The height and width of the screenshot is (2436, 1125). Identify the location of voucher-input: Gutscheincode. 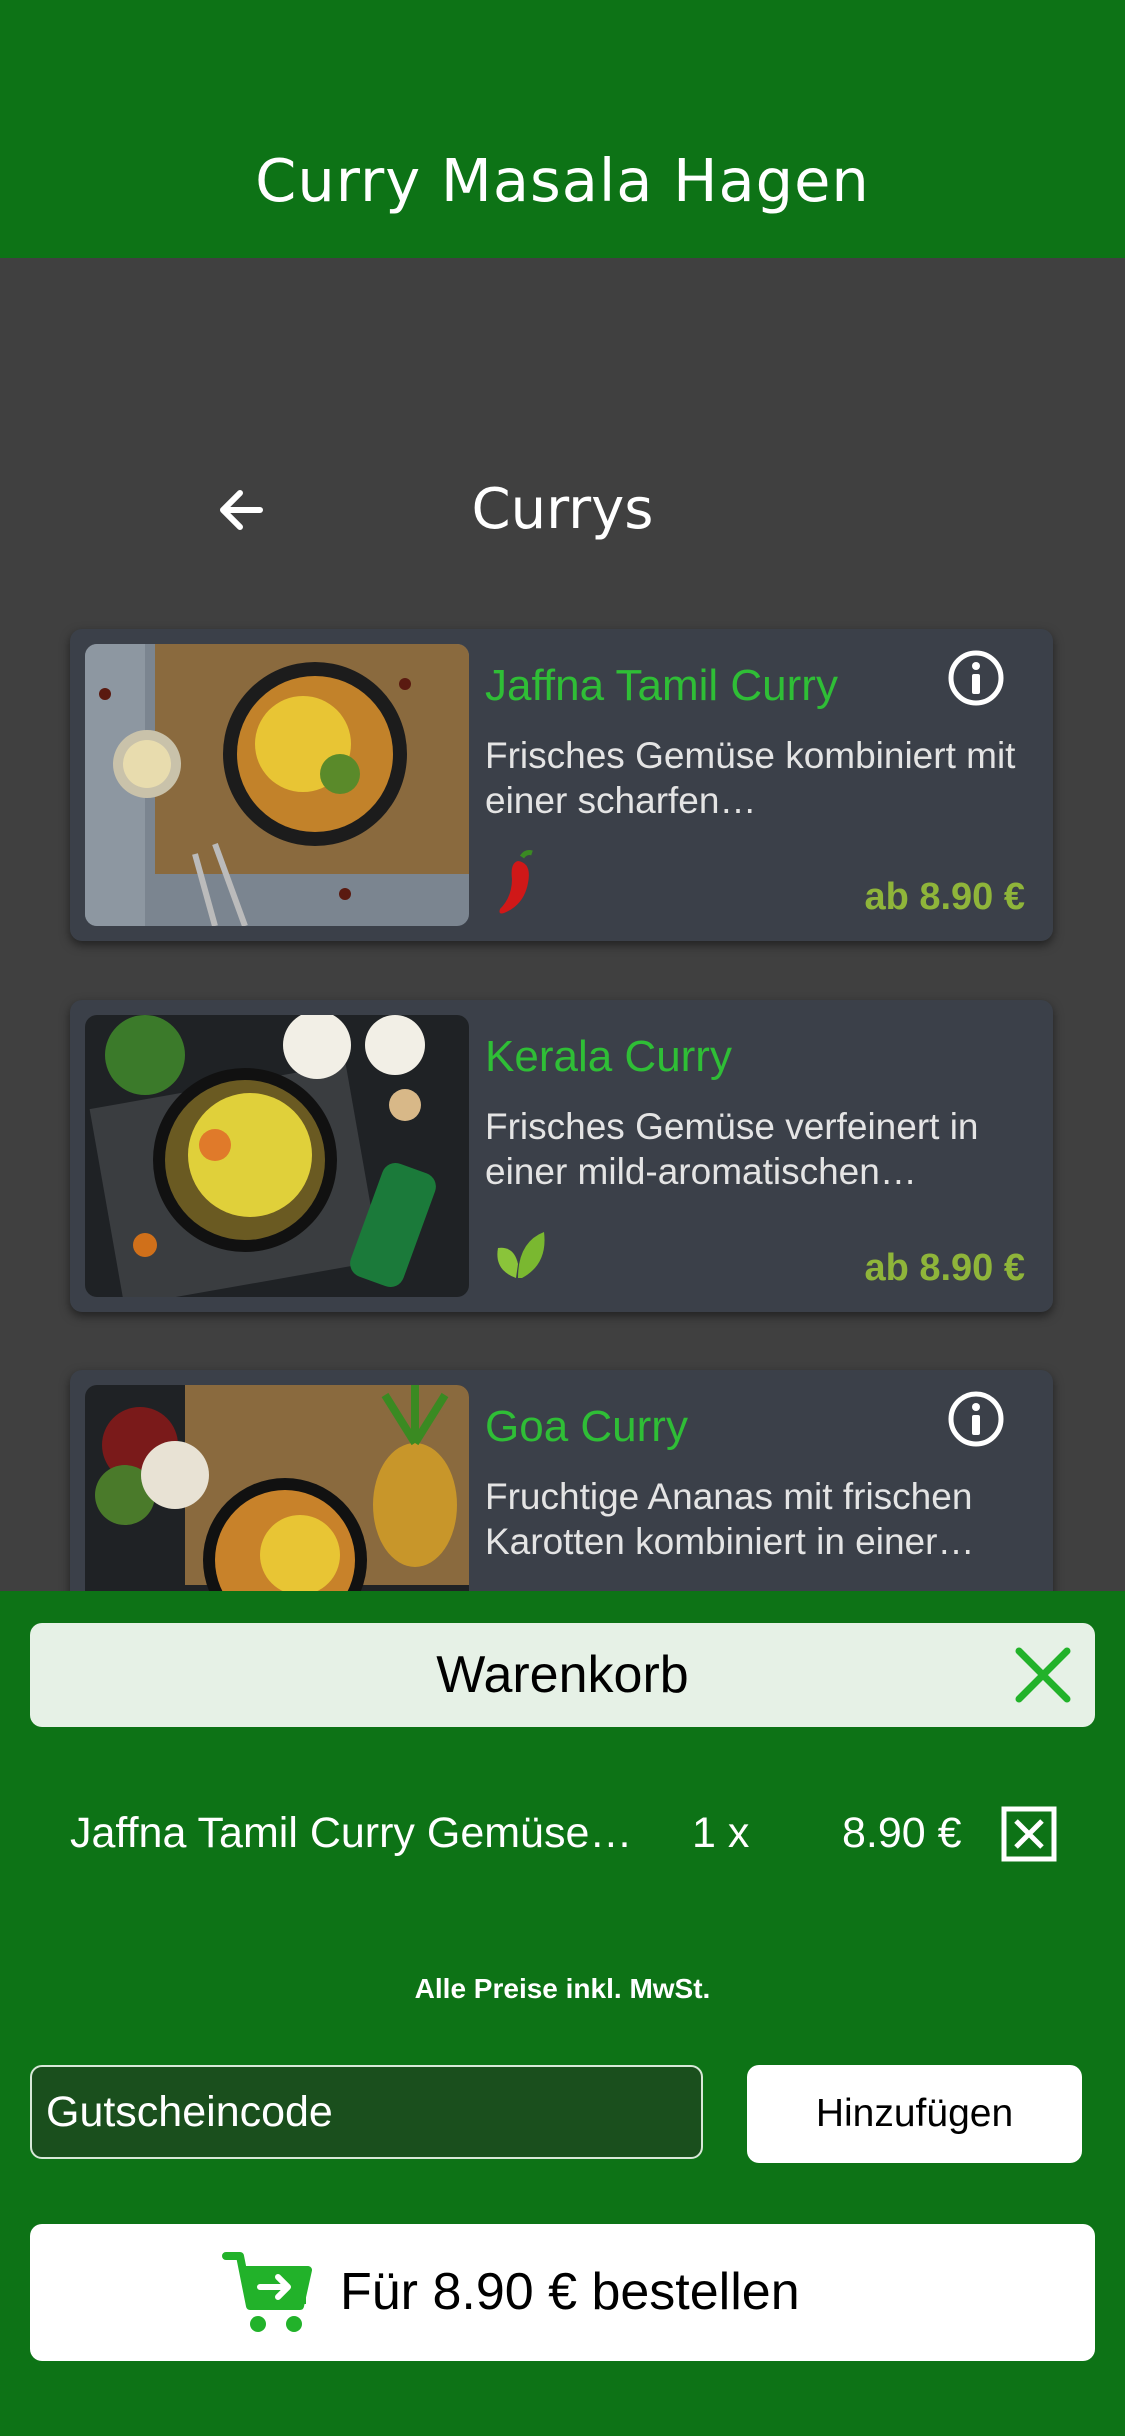
(366, 2112).